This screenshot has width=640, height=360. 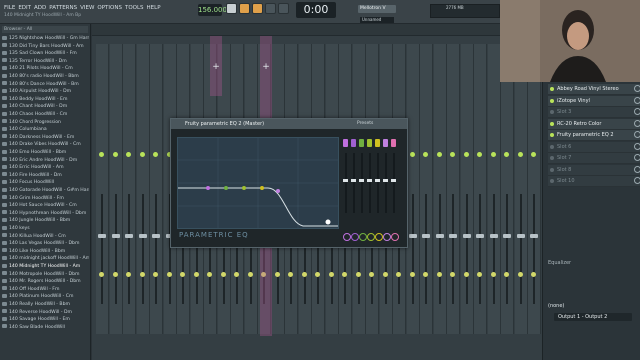 What do you see at coordinates (45, 152) in the screenshot?
I see `browser-item: 140 Emo HoodWill - Bbm` at bounding box center [45, 152].